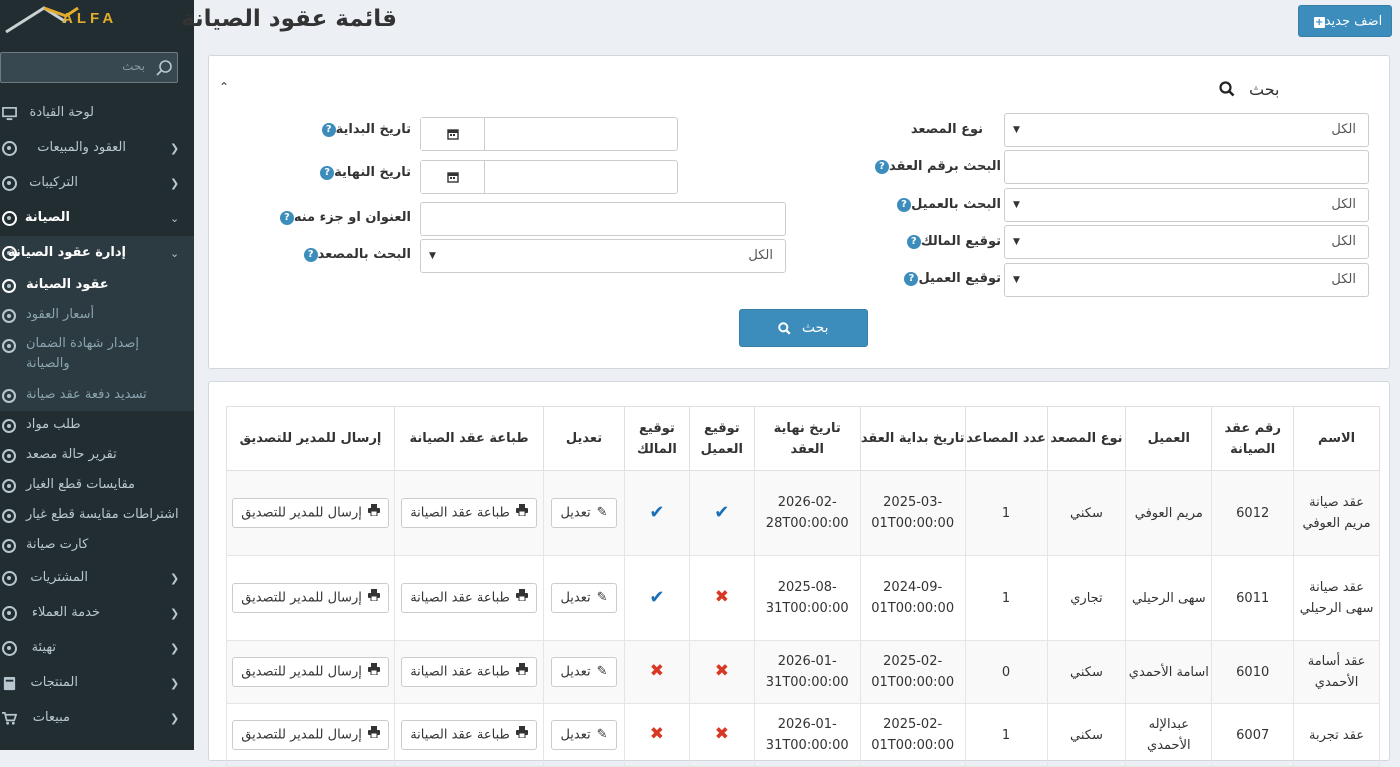 The width and height of the screenshot is (1400, 767). I want to click on sidebar-item-dashboard: لوحة القيادة, so click(97, 113).